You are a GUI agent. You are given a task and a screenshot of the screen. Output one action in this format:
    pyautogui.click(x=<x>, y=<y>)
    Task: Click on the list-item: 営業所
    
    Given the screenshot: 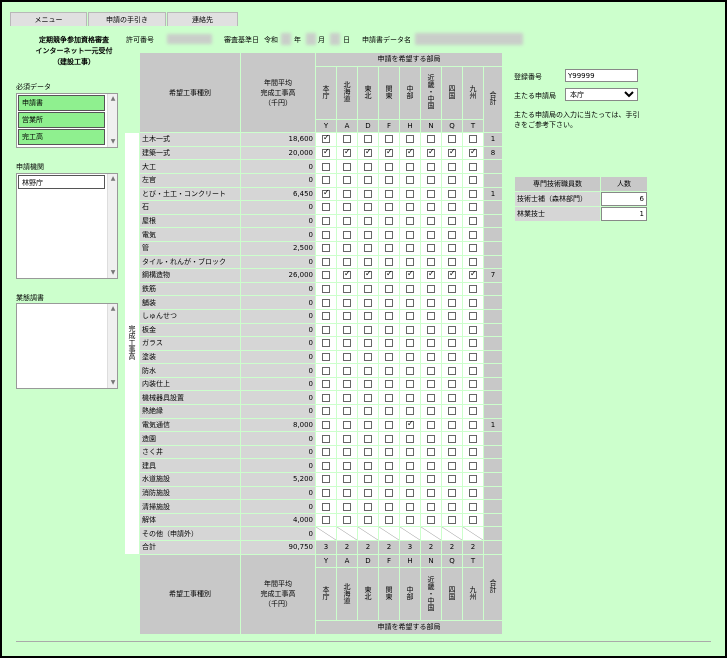 What is the action you would take?
    pyautogui.click(x=61, y=120)
    